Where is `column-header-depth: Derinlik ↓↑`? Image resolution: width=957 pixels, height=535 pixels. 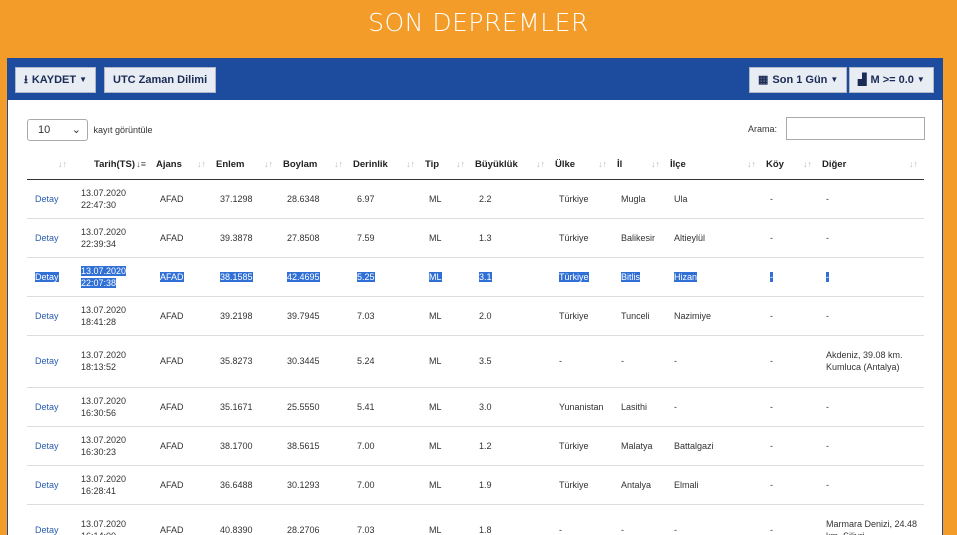
column-header-depth: Derinlik ↓↑ is located at coordinates (385, 165).